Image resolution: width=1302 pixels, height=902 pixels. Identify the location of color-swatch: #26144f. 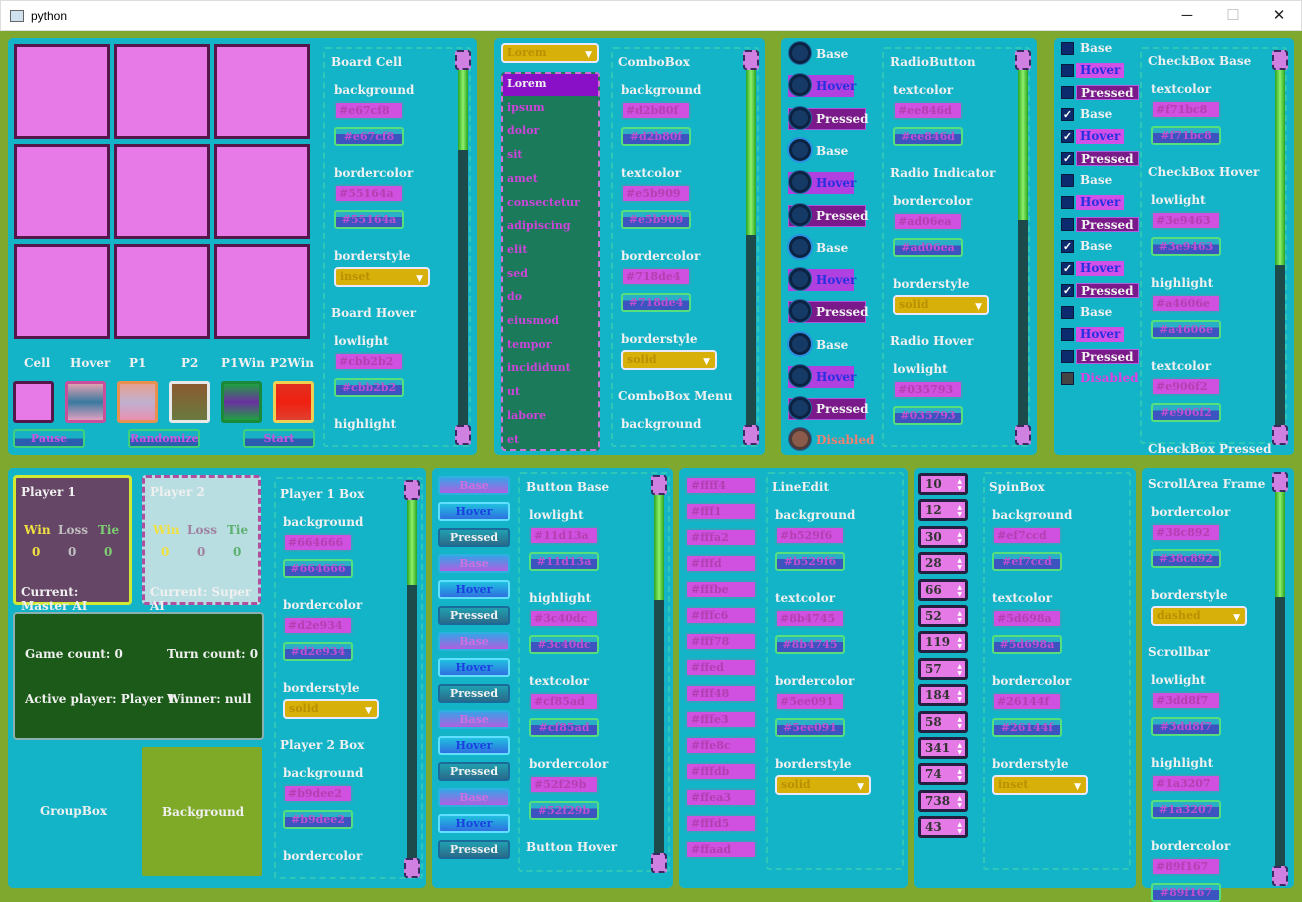
(1027, 701).